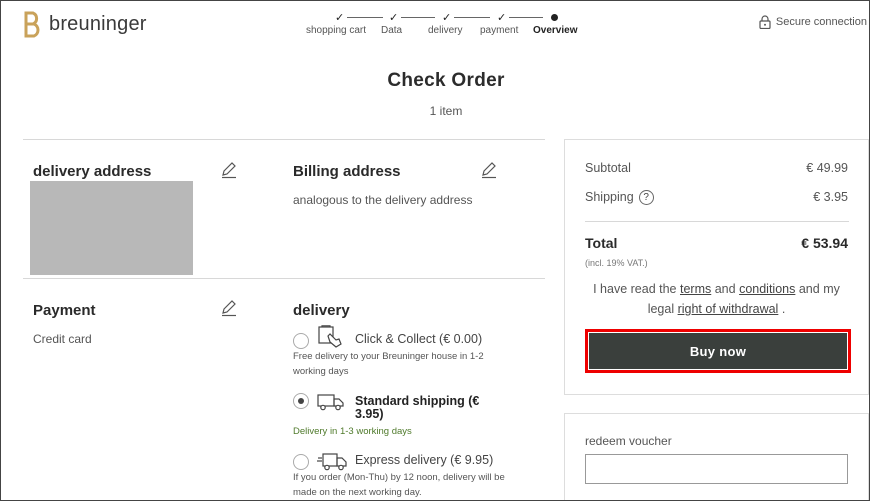 This screenshot has width=870, height=501. What do you see at coordinates (601, 243) in the screenshot?
I see `total-label: Total` at bounding box center [601, 243].